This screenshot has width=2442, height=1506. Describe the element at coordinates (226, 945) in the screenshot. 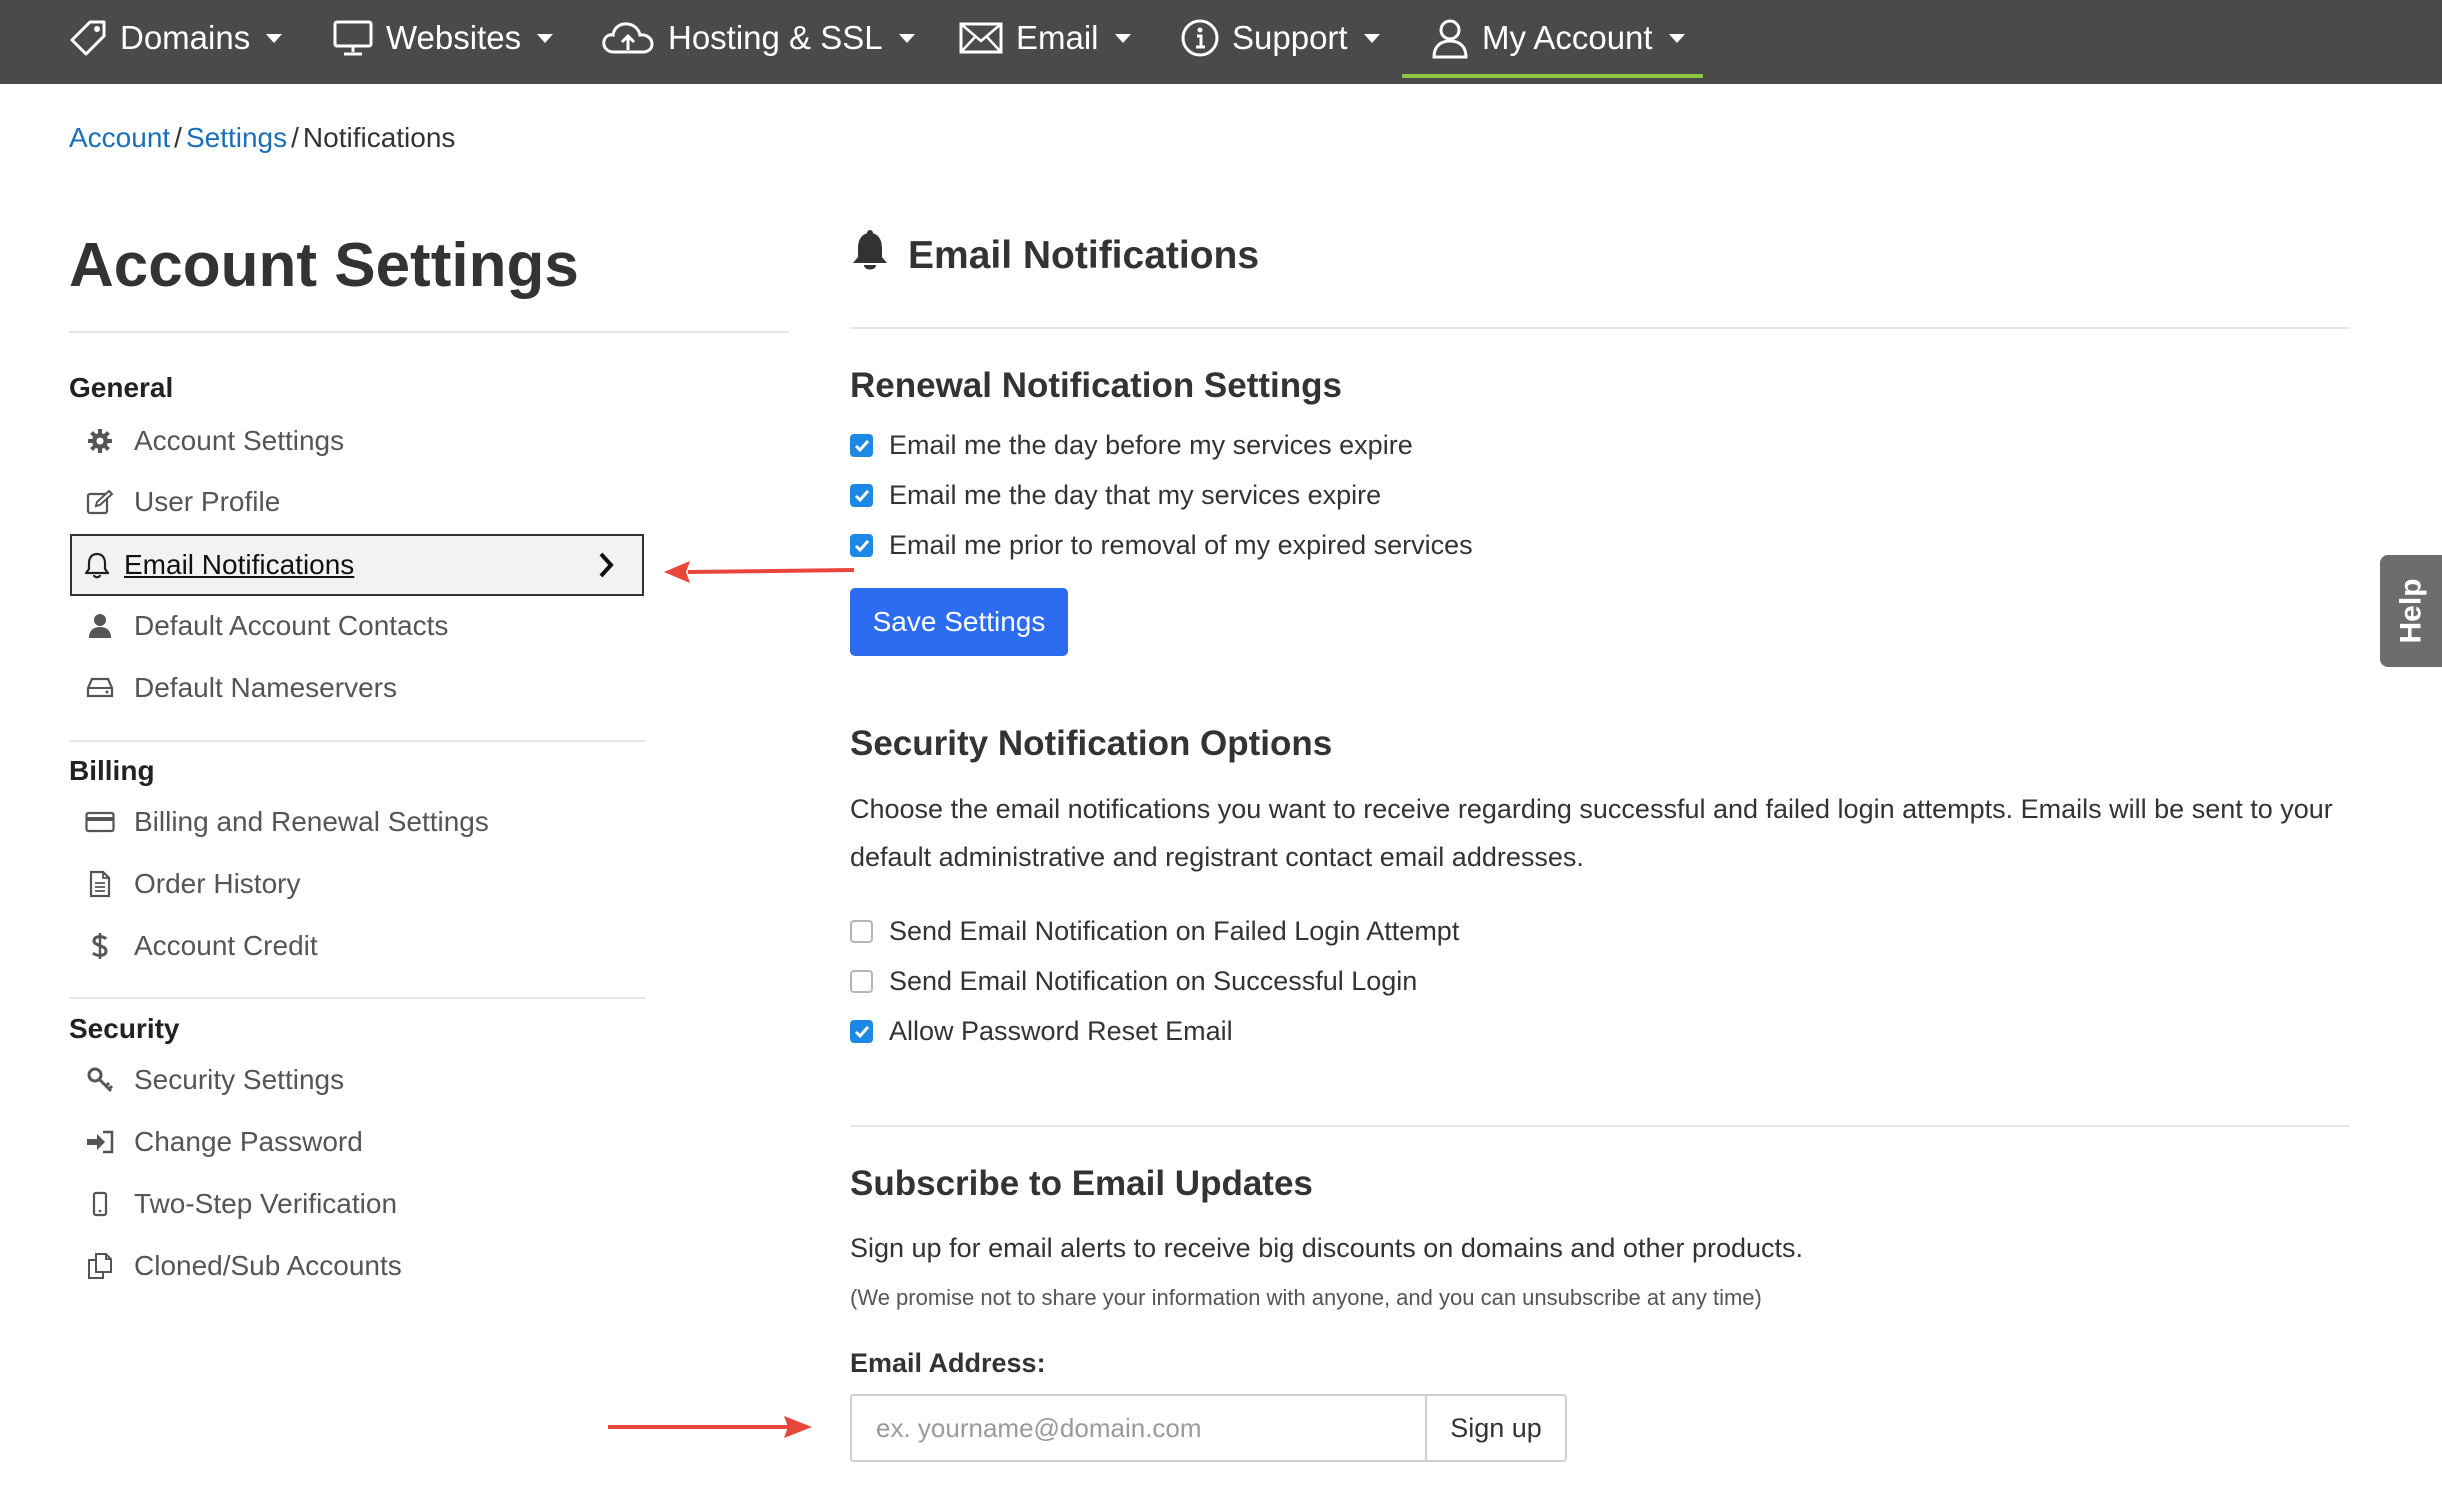

I see `sidebar-item-label: Account Credit` at that location.